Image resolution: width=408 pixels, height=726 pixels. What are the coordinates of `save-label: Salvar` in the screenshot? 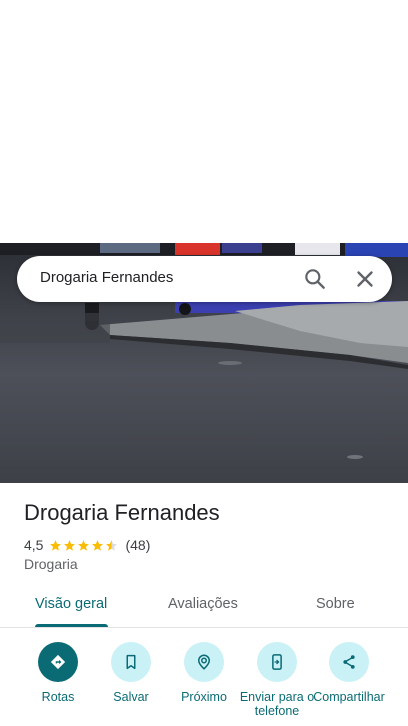 It's located at (131, 697).